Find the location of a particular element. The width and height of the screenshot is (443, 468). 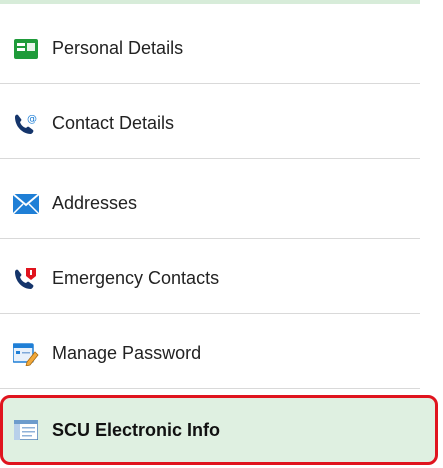

sidebar-item-label: Emergency Contacts is located at coordinates (136, 278).